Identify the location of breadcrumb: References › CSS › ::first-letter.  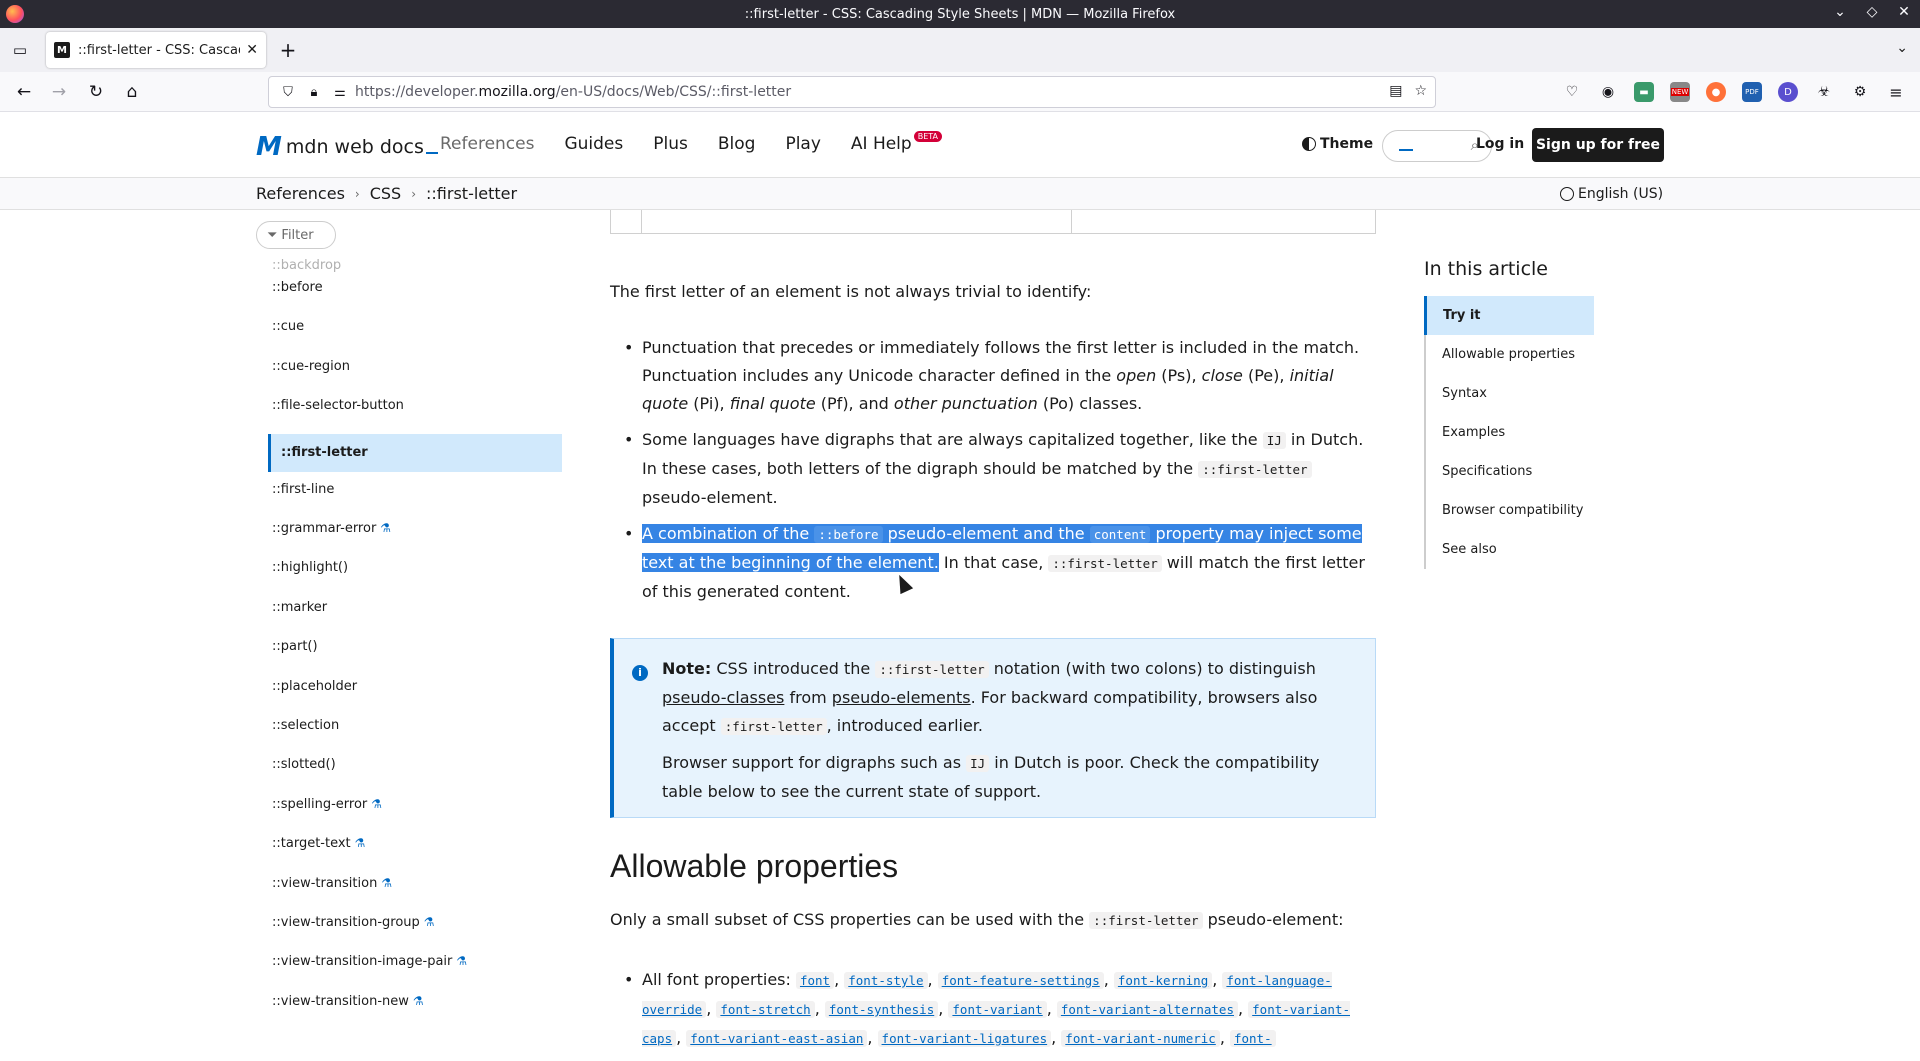
(386, 193).